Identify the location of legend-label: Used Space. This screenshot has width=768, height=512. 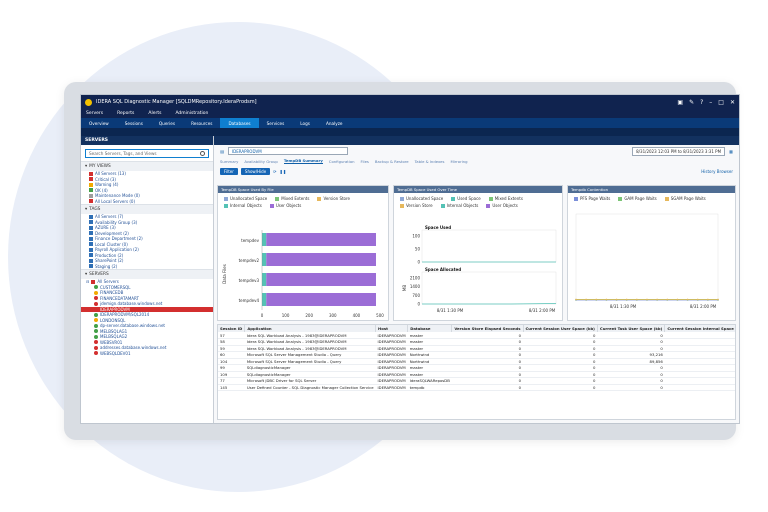
(469, 198).